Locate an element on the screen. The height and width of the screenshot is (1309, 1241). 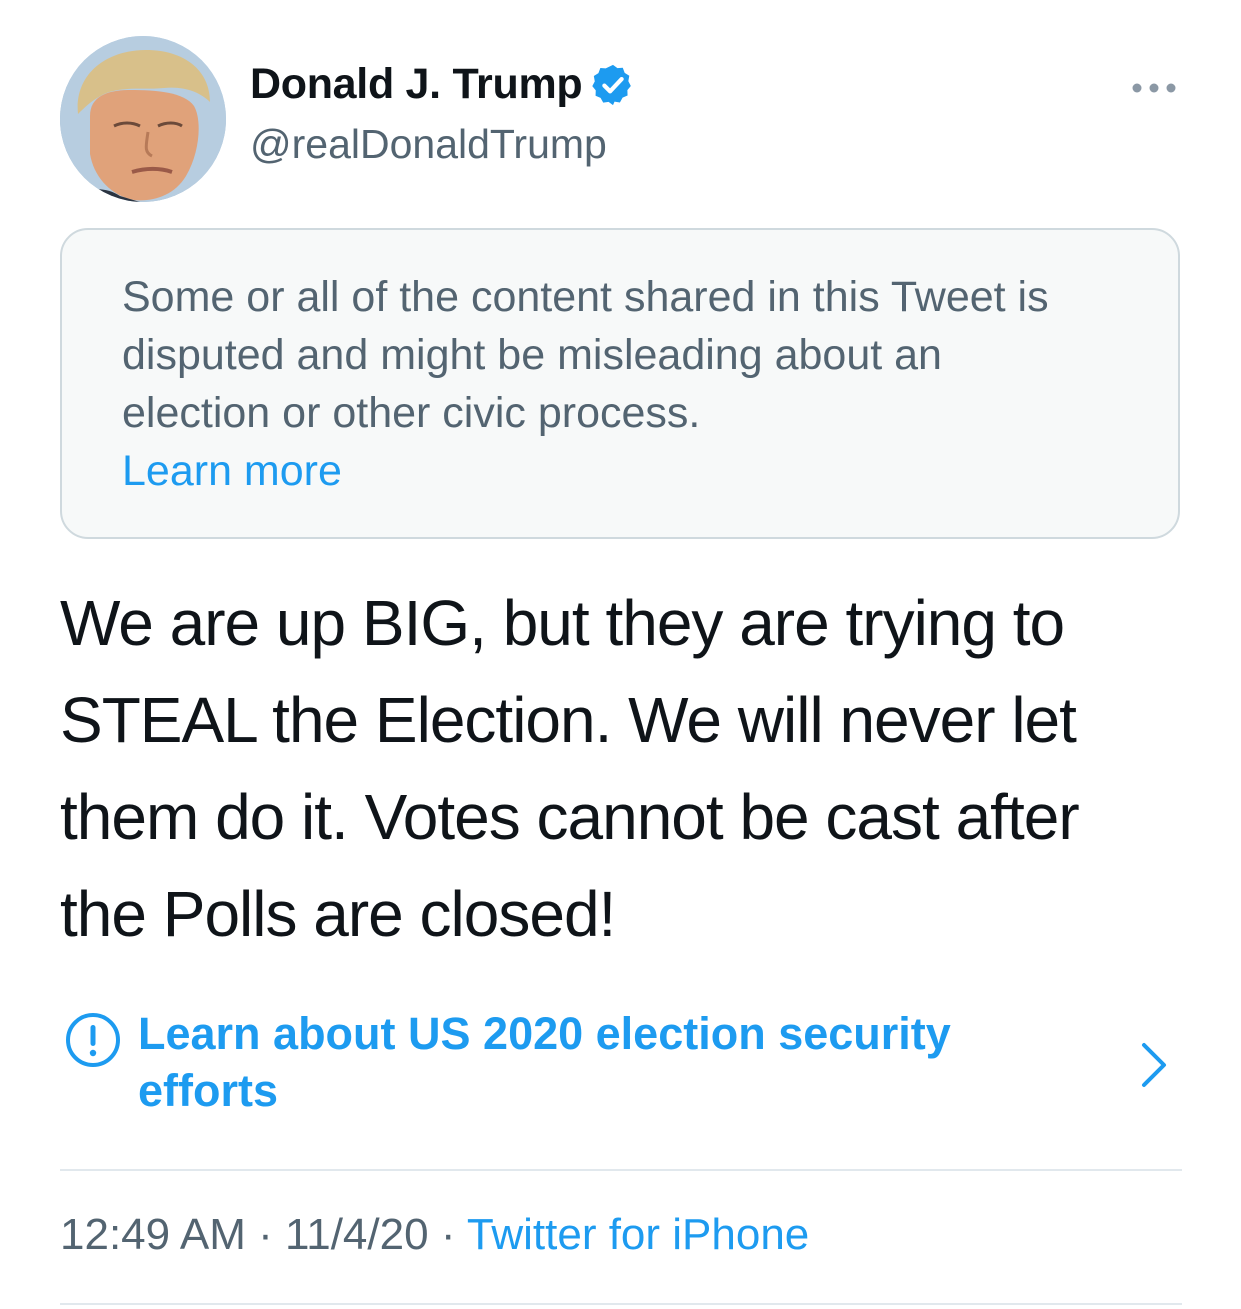
more-horizontal-icon is located at coordinates (1154, 88).